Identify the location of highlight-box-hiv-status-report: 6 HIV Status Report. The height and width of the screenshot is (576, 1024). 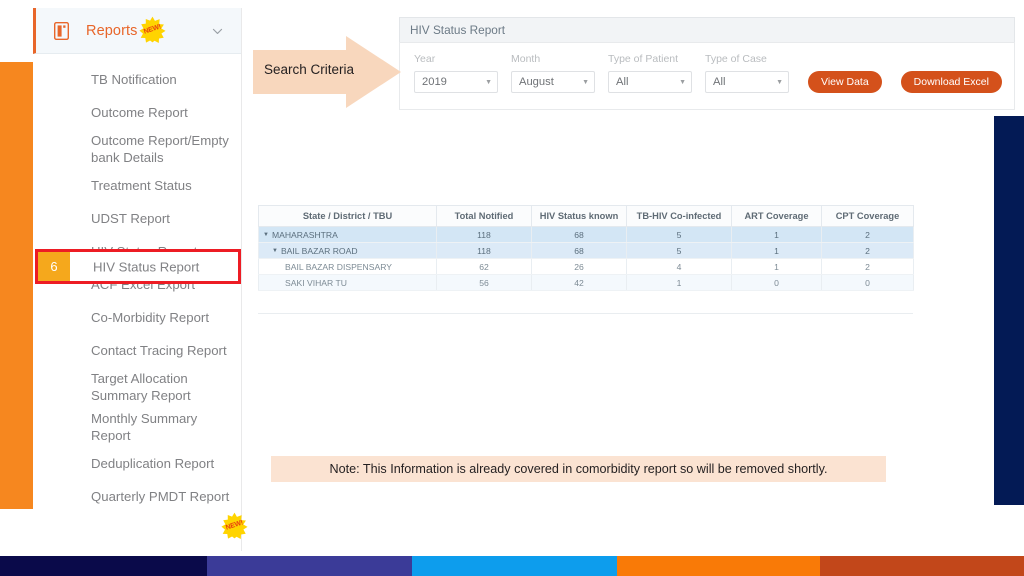
(138, 266).